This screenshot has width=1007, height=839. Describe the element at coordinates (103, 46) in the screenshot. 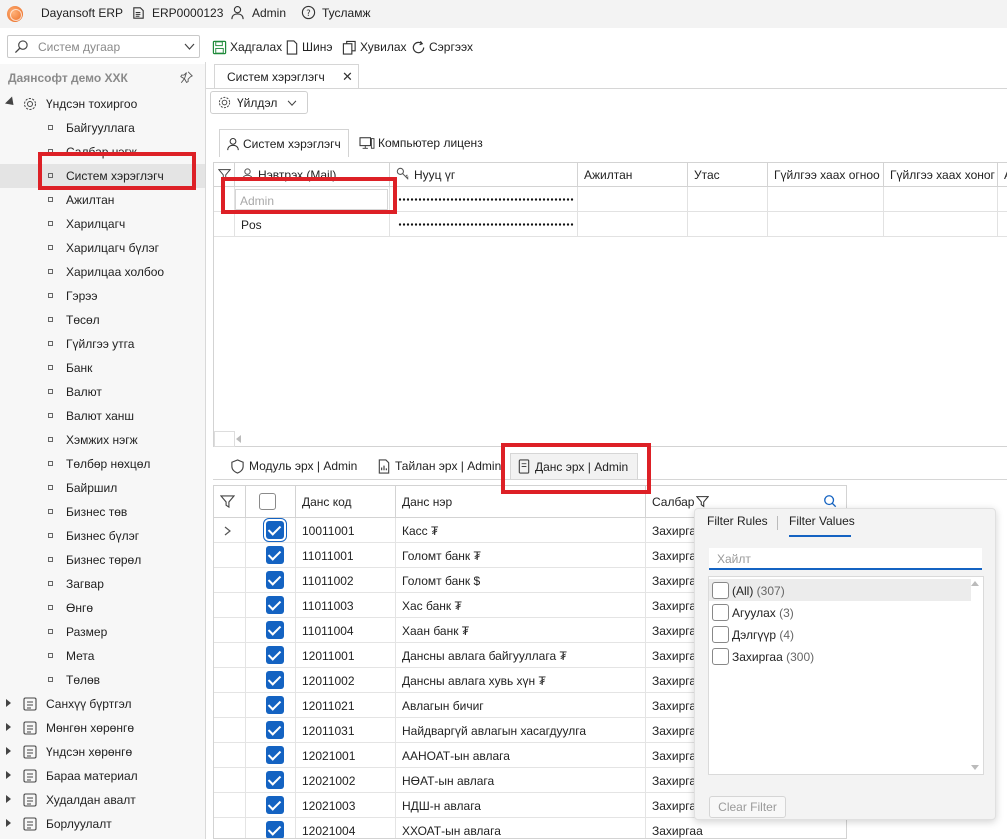

I see `search-input: Систем дугаар` at that location.